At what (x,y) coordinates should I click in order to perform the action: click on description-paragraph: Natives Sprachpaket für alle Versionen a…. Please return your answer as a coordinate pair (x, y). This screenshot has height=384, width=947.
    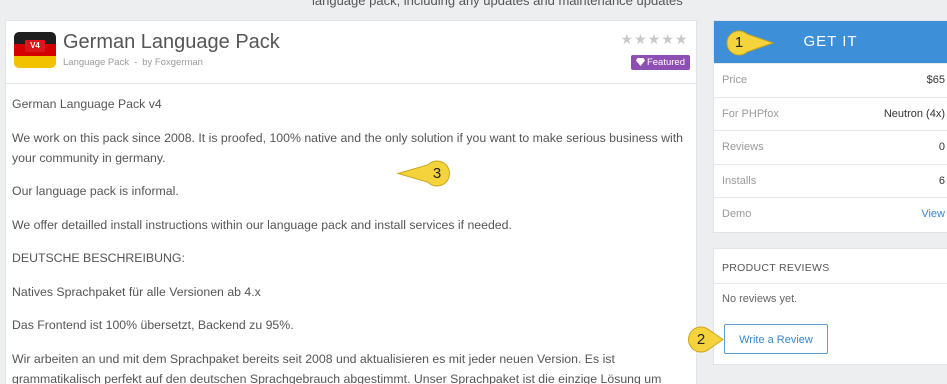
    Looking at the image, I should click on (347, 292).